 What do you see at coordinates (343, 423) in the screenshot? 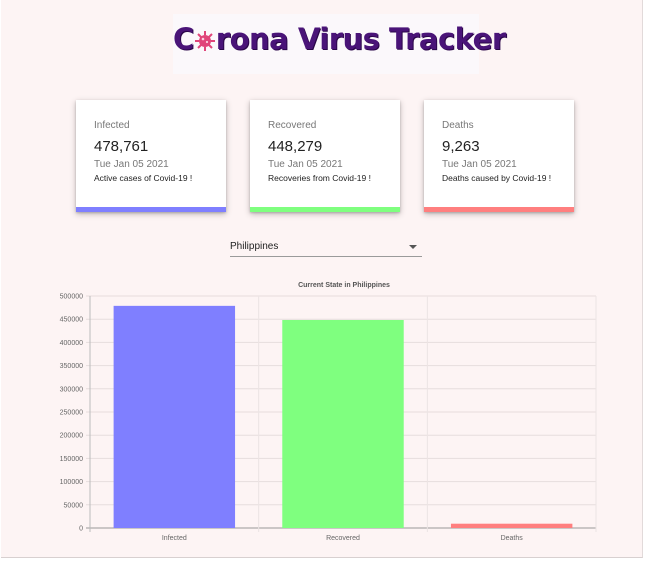
I see `bar-recovered` at bounding box center [343, 423].